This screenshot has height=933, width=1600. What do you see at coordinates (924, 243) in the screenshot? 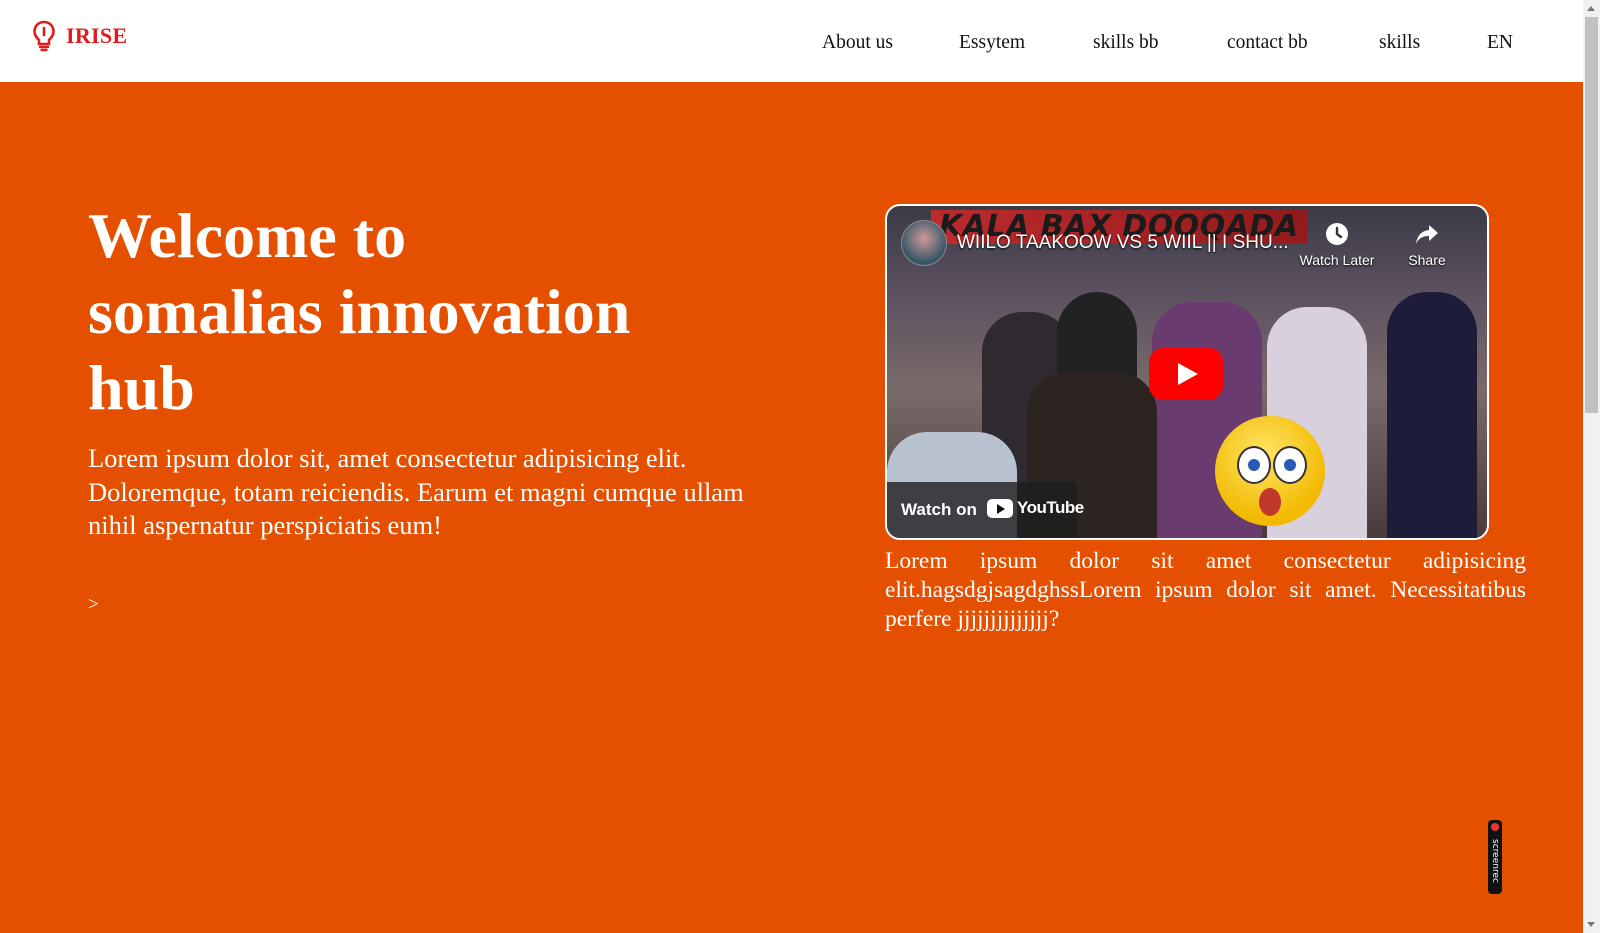
I see `channel-avatar` at bounding box center [924, 243].